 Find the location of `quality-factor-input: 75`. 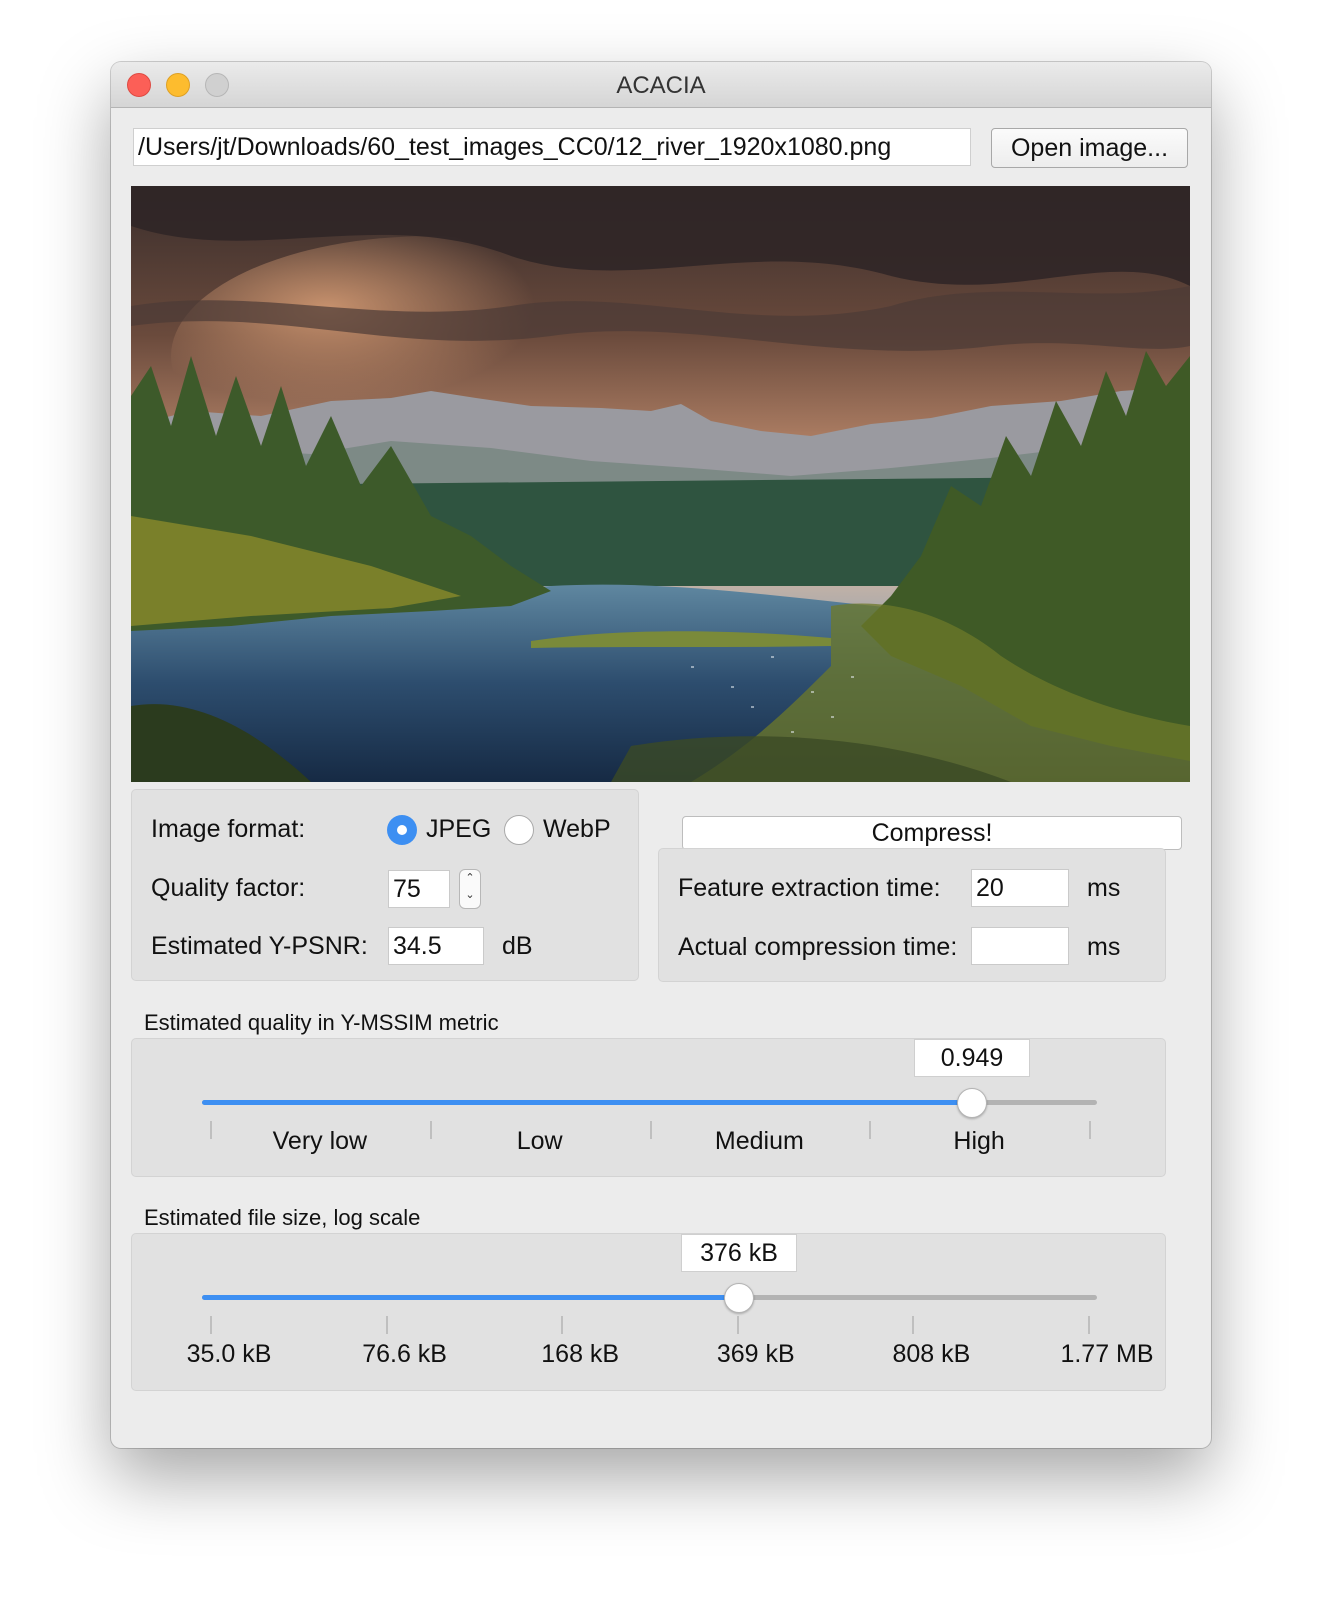

quality-factor-input: 75 is located at coordinates (419, 889).